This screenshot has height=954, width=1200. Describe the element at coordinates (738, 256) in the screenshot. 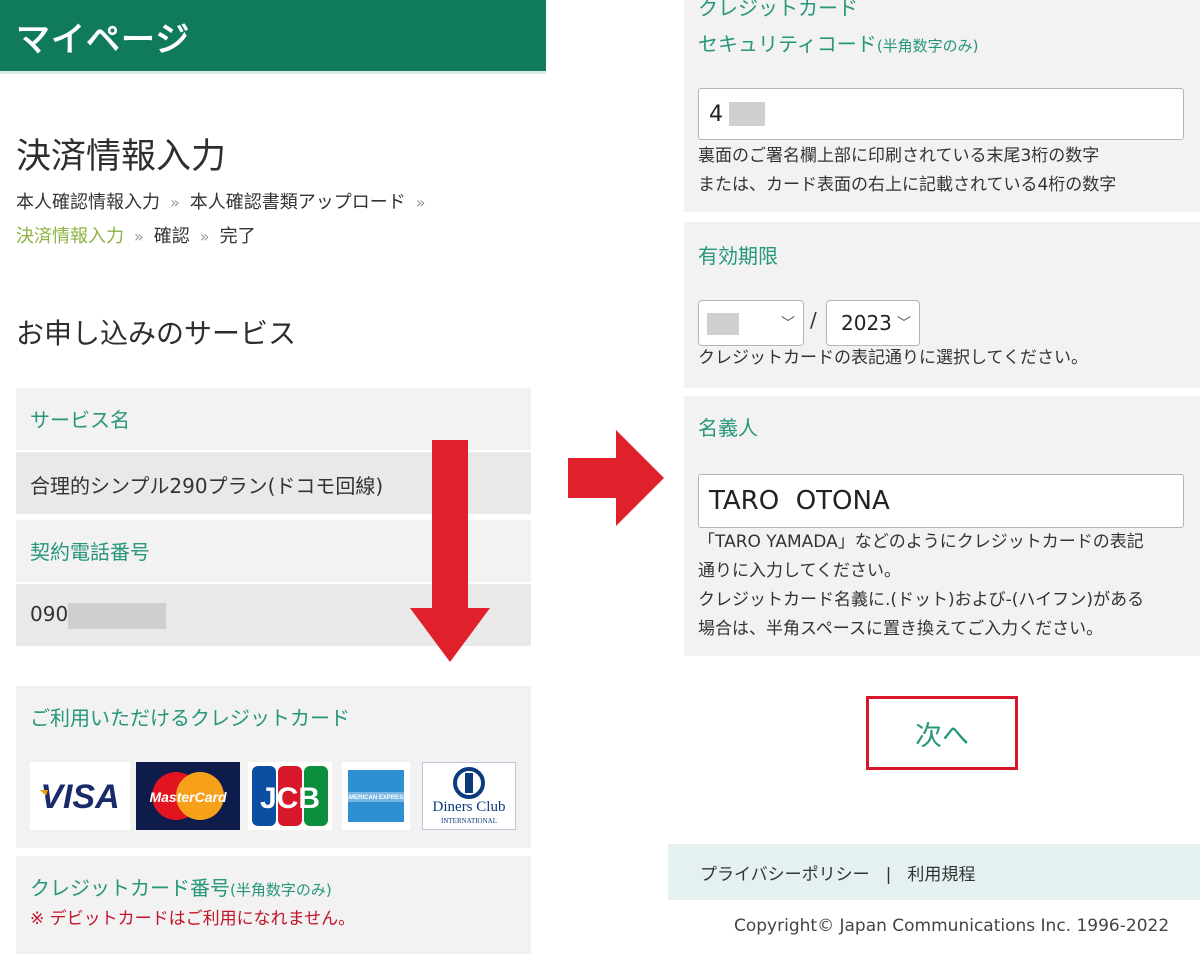

I see `expiry-label: 有効期限` at that location.